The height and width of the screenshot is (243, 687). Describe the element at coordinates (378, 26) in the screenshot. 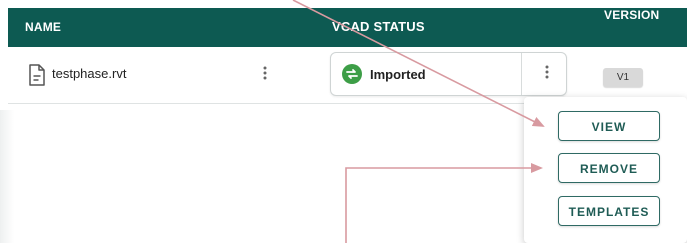

I see `column-header-vcad-status: VCAD STATUS` at that location.